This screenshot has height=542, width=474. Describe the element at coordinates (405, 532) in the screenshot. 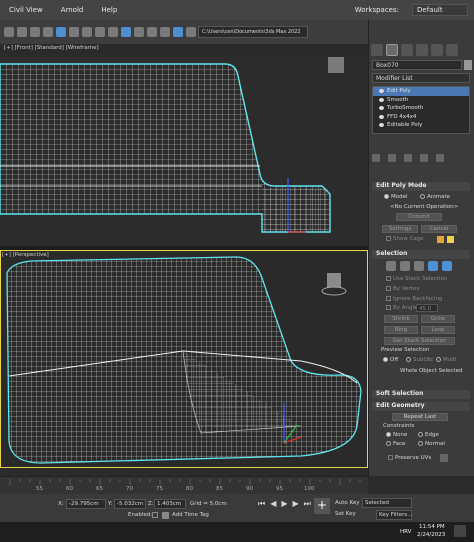

I see `input-language: HRV` at that location.